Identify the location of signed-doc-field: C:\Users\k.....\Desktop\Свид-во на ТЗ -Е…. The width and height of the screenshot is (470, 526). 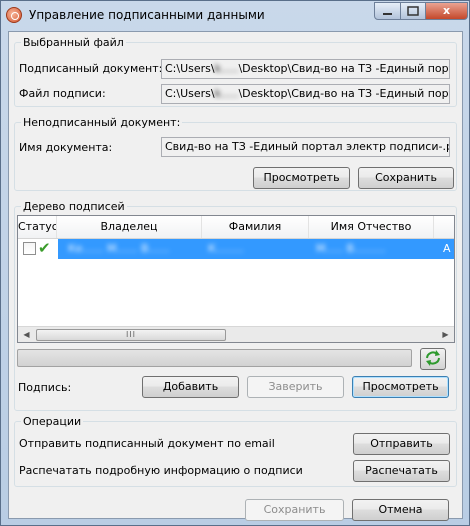
(305, 69).